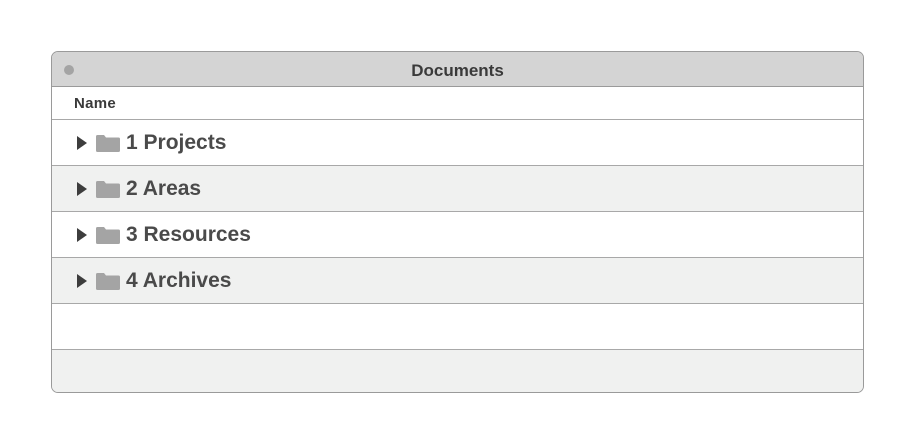 The width and height of the screenshot is (906, 438). What do you see at coordinates (457, 143) in the screenshot?
I see `folder-row-projects: 1 Projects` at bounding box center [457, 143].